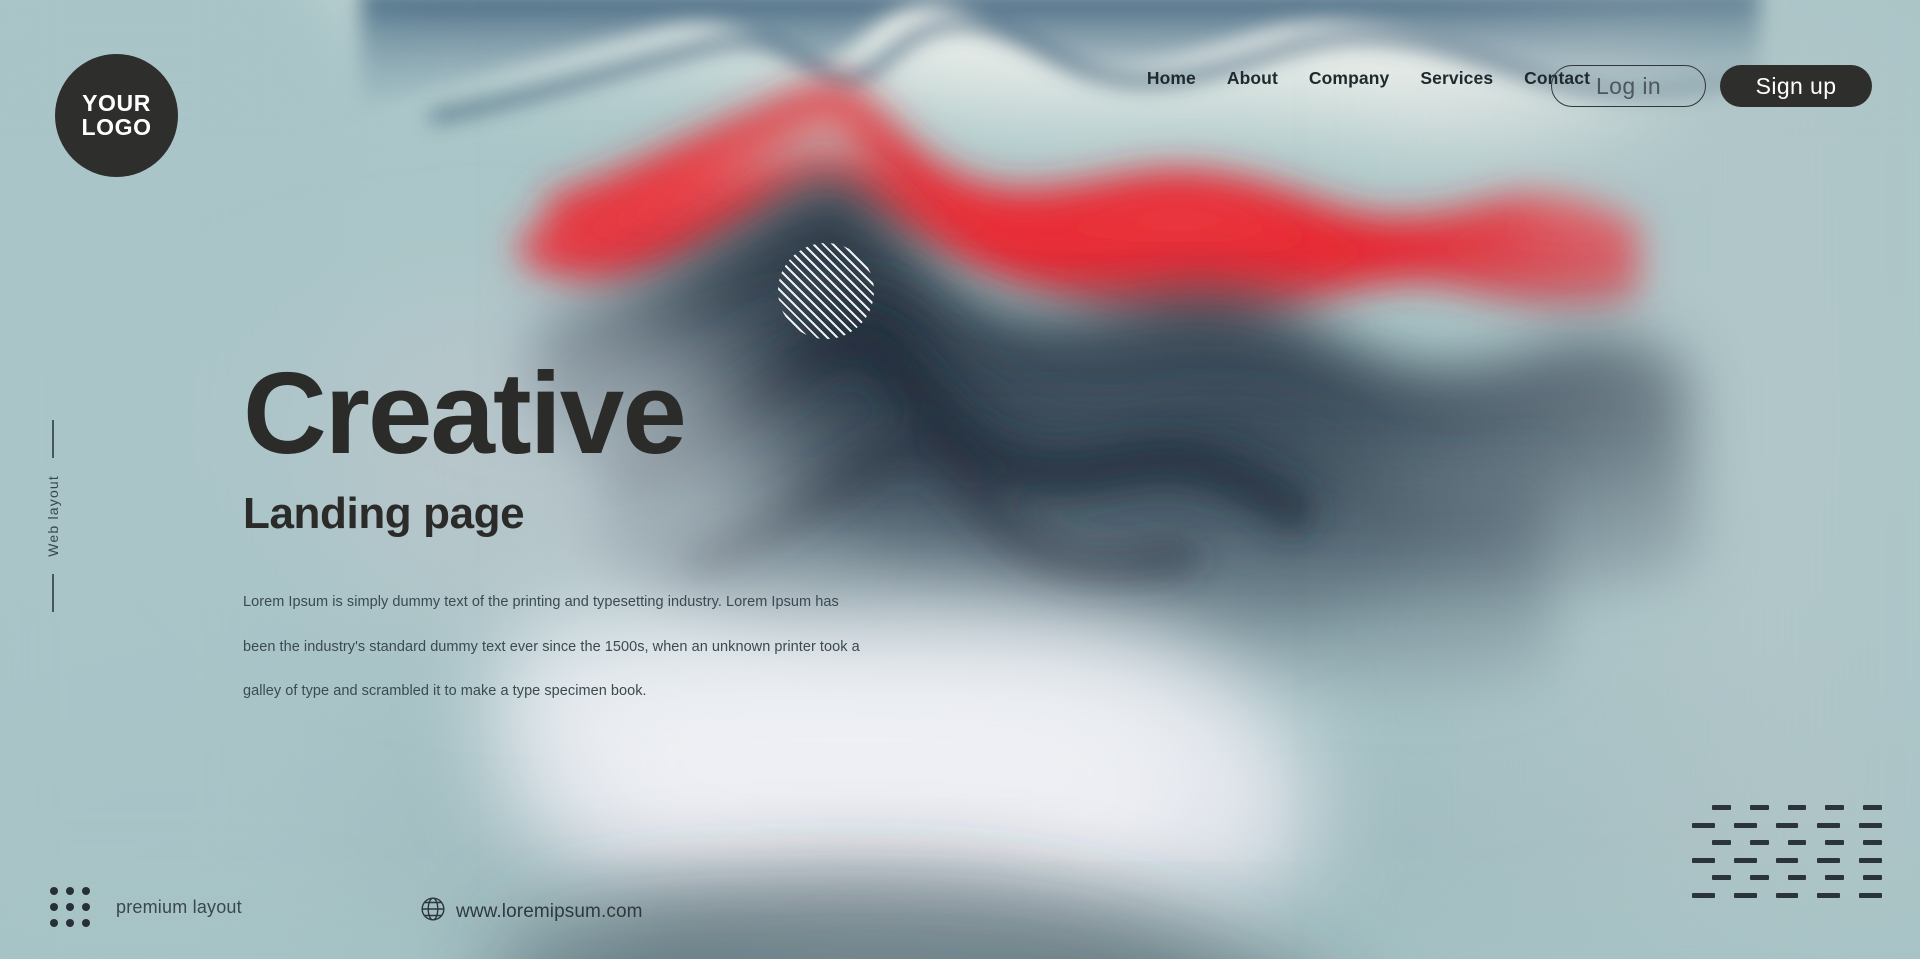 Image resolution: width=1920 pixels, height=959 pixels. Describe the element at coordinates (1796, 86) in the screenshot. I see `signup-button: Sign up` at that location.